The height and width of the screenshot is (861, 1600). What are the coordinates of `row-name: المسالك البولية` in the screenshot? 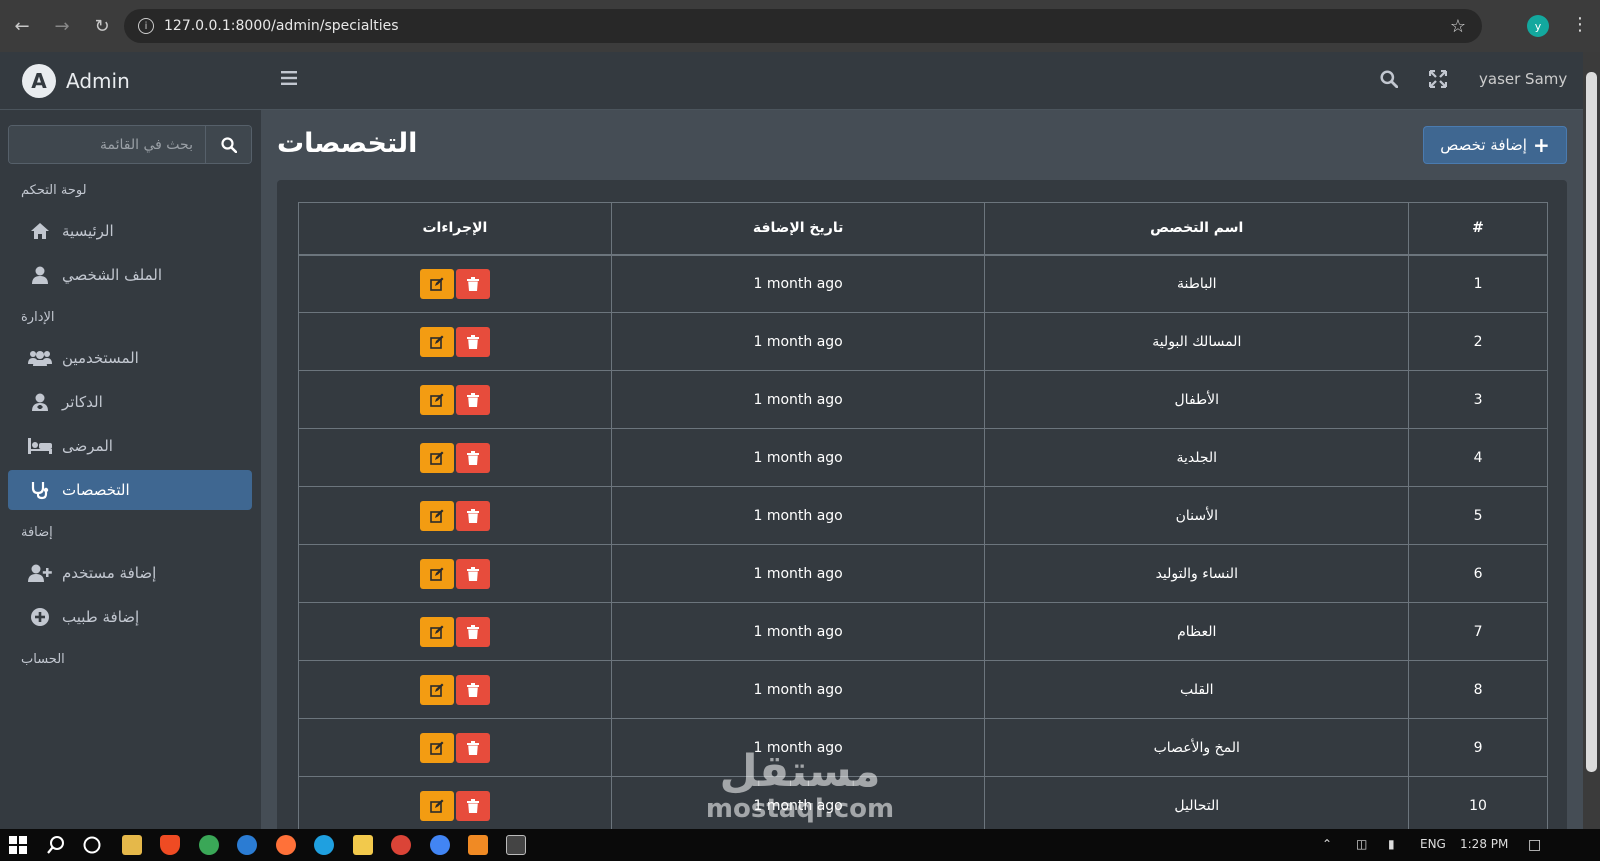 It's located at (1197, 341).